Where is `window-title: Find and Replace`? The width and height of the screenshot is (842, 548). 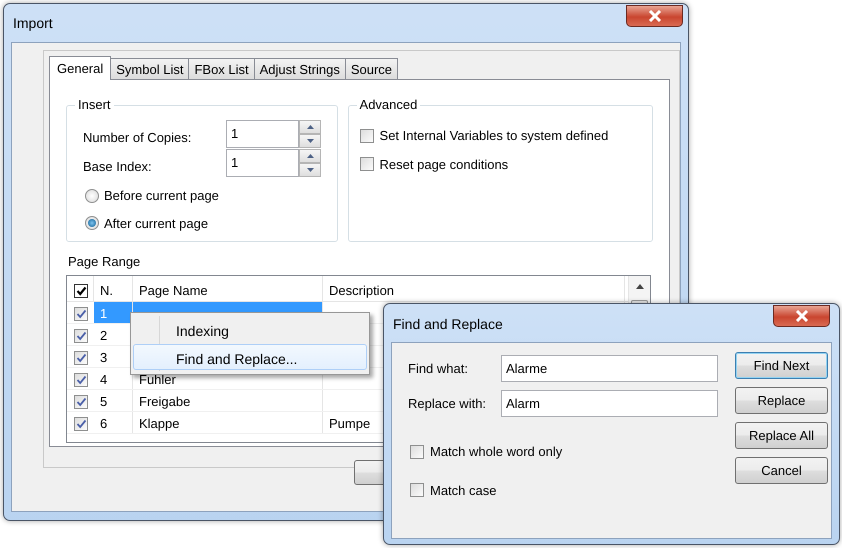 window-title: Find and Replace is located at coordinates (447, 324).